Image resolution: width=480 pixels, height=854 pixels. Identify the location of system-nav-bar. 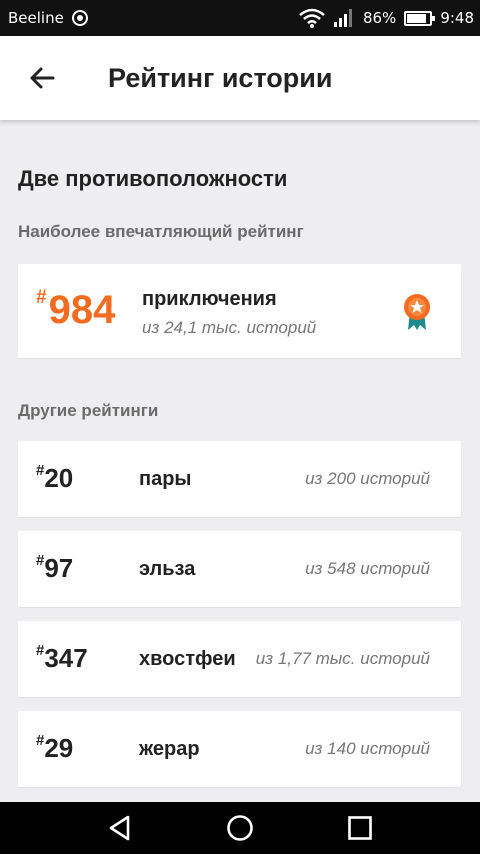
(240, 828).